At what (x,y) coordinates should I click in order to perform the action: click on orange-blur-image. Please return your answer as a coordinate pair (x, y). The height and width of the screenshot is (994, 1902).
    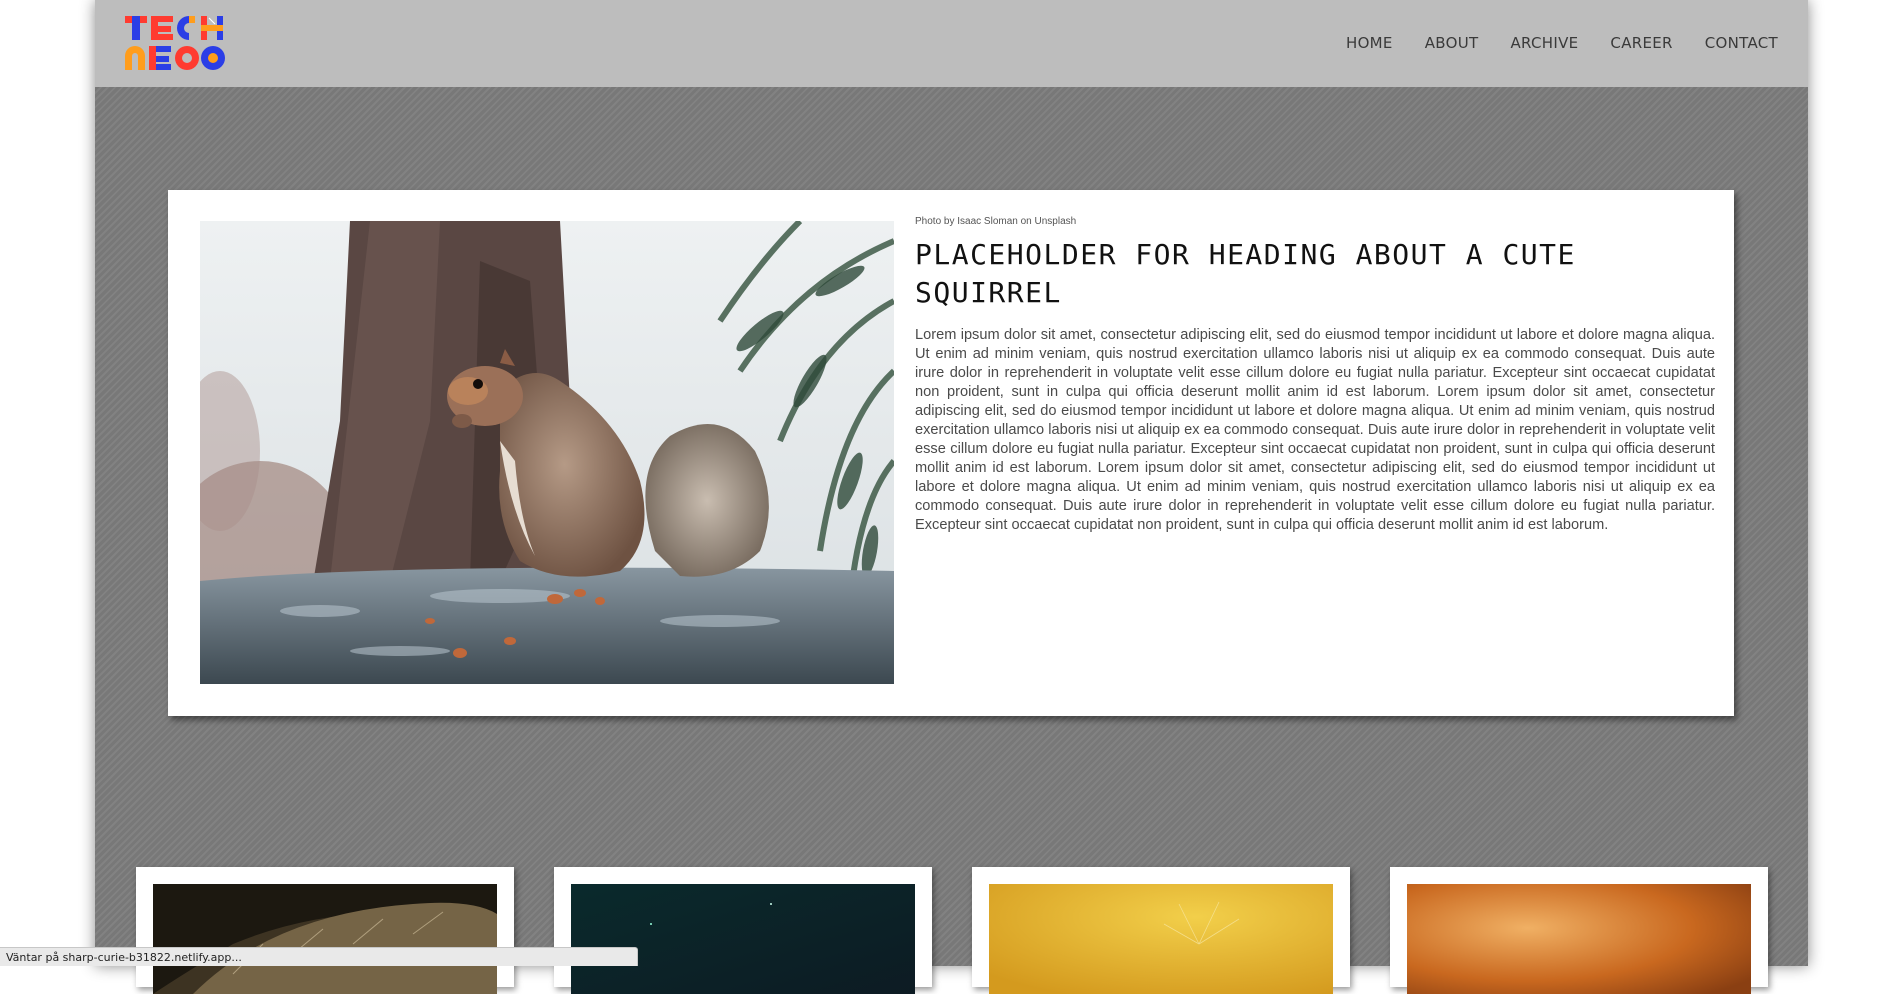
    Looking at the image, I should click on (1579, 939).